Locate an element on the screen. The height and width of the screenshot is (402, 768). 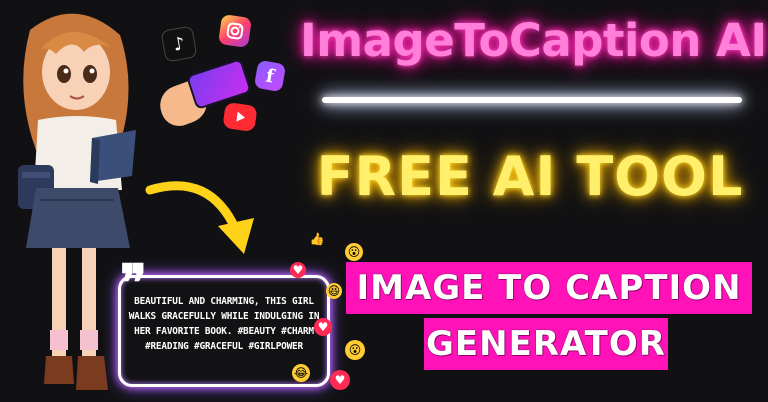
subtitle: FREE AI TOOL is located at coordinates (530, 176).